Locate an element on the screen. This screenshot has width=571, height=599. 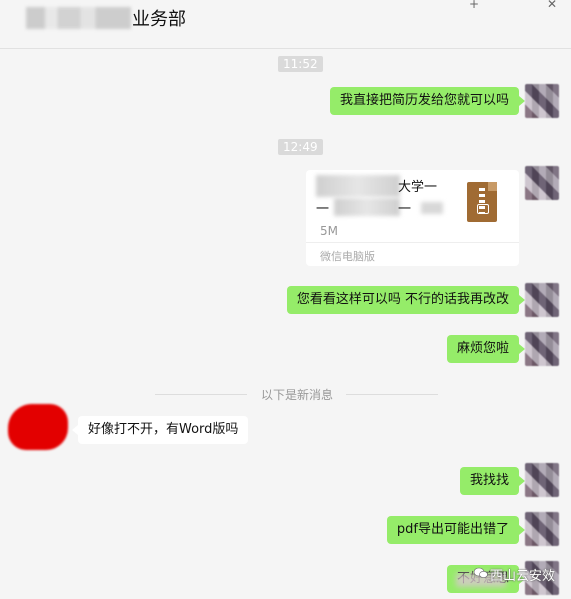
sent-message: 我直接把简历发给您就可以吗 is located at coordinates (427, 101).